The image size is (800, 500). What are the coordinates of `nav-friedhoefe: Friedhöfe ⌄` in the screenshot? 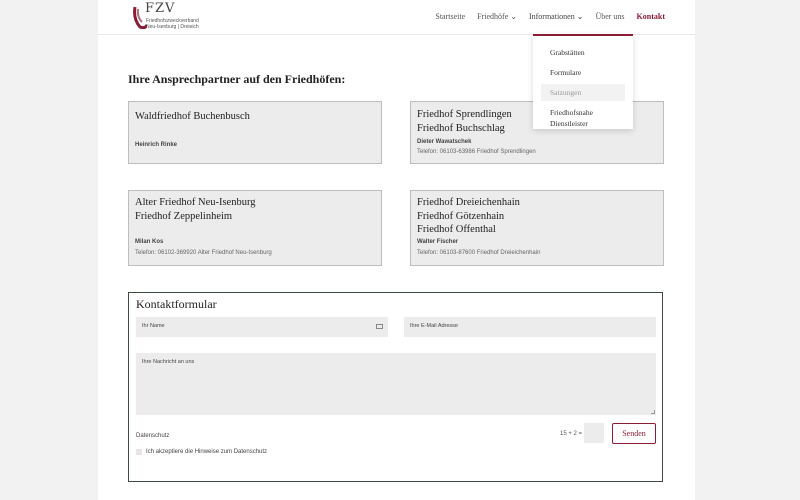 It's located at (497, 16).